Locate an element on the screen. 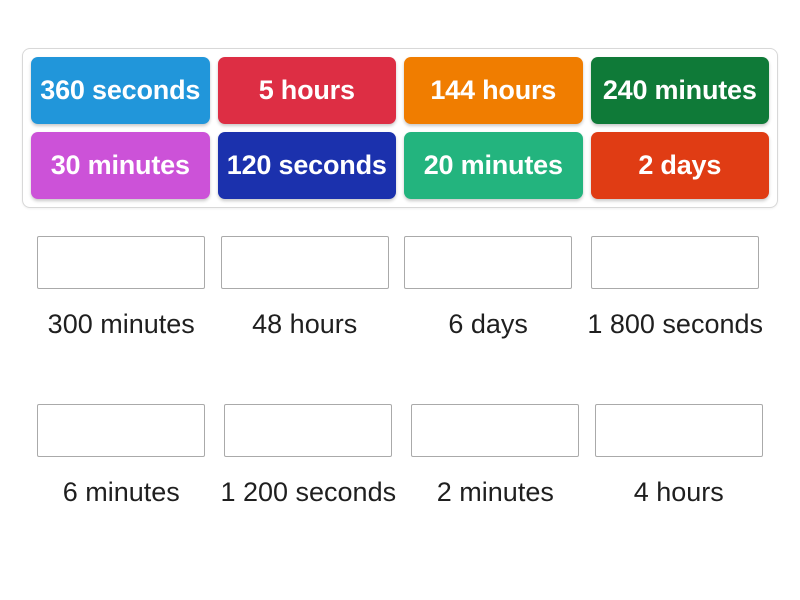  draggable-tile: 5 hours is located at coordinates (306, 90).